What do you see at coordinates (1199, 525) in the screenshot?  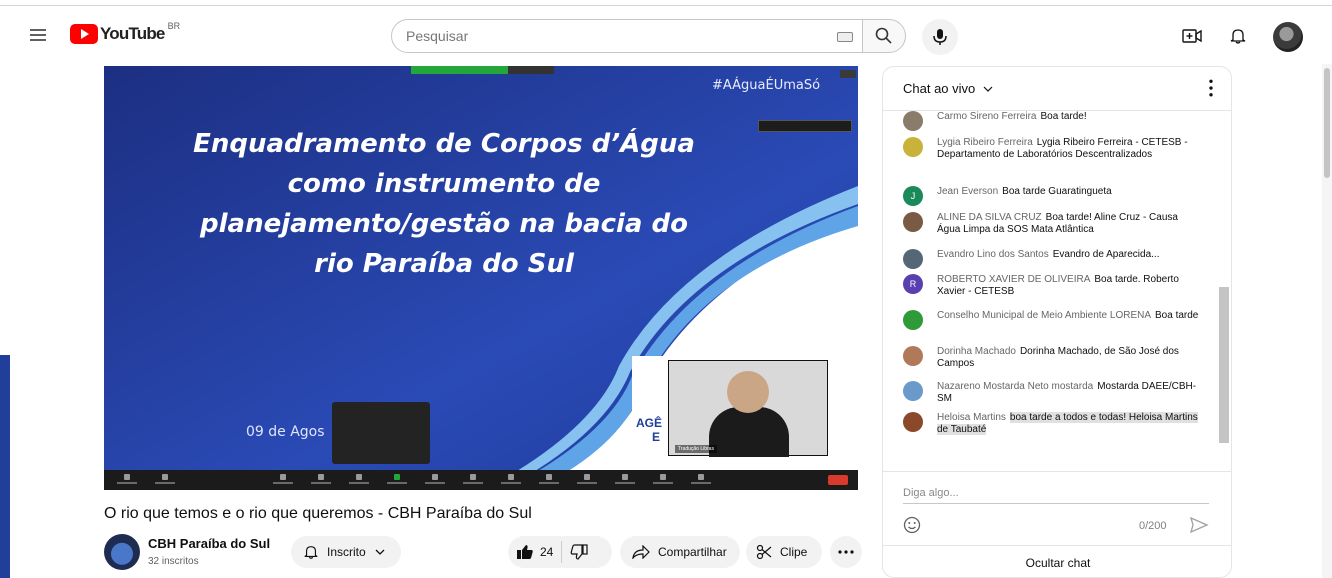 I see `send-icon` at bounding box center [1199, 525].